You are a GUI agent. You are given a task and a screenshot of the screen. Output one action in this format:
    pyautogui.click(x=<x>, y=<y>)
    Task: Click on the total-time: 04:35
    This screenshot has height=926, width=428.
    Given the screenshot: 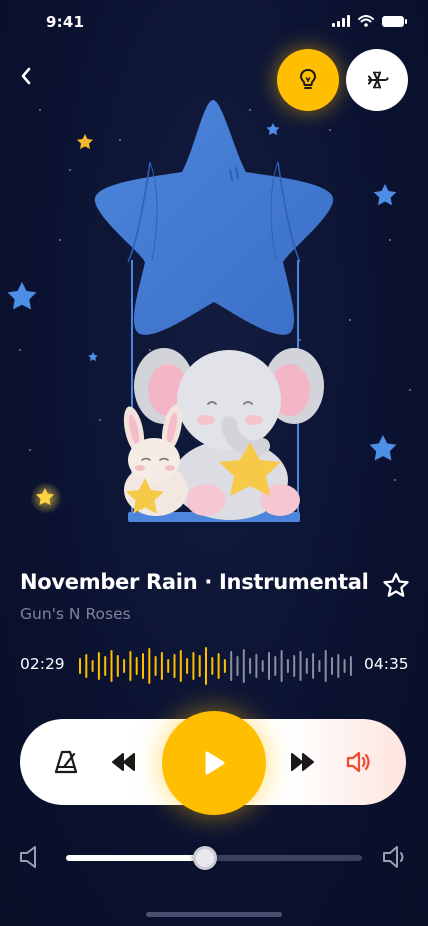 What is the action you would take?
    pyautogui.click(x=386, y=664)
    